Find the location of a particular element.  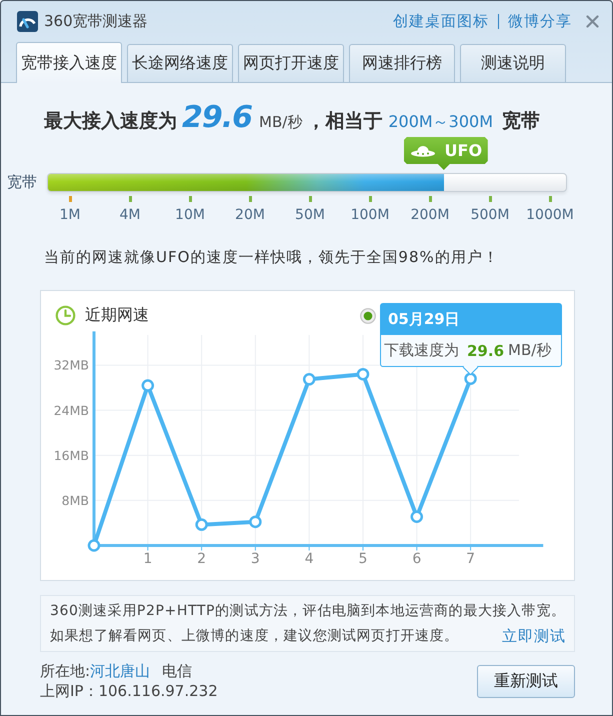

scale-label: 50M is located at coordinates (310, 215).